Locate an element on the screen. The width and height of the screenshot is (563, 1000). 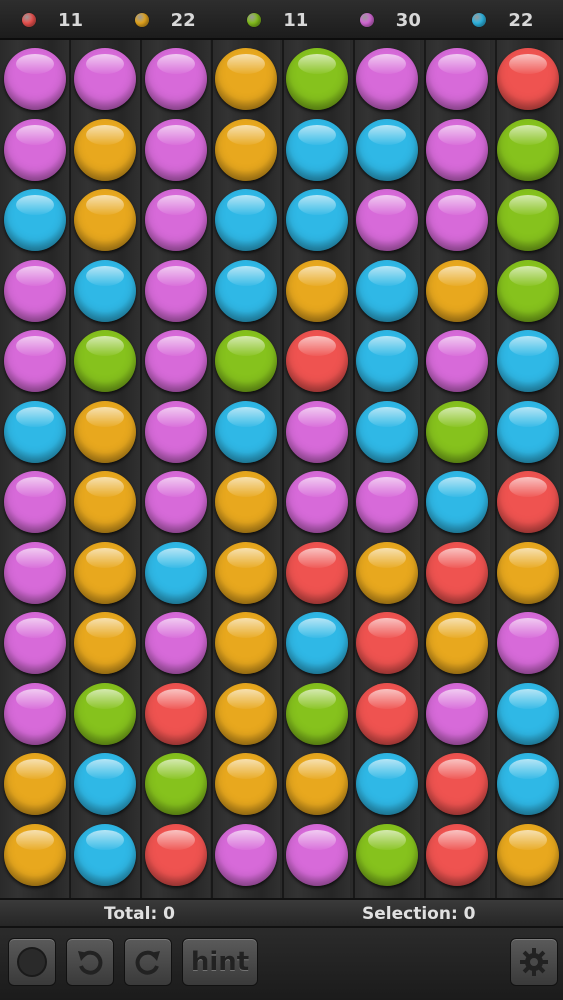
new-game-button is located at coordinates (32, 962).